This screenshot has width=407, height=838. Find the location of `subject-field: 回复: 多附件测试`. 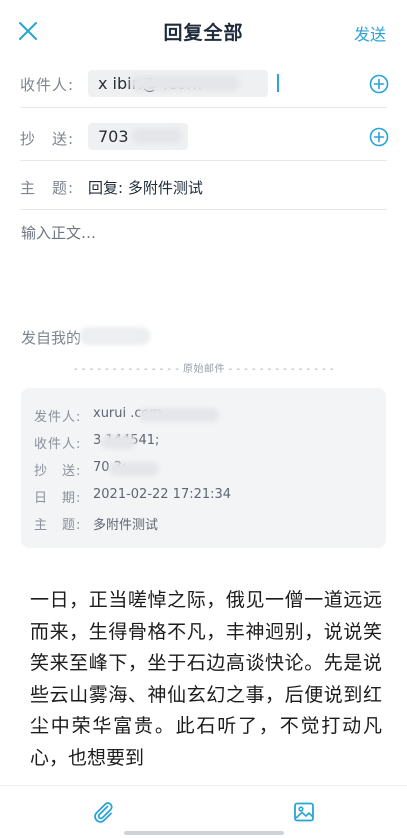

subject-field: 回复: 多附件测试 is located at coordinates (145, 187).